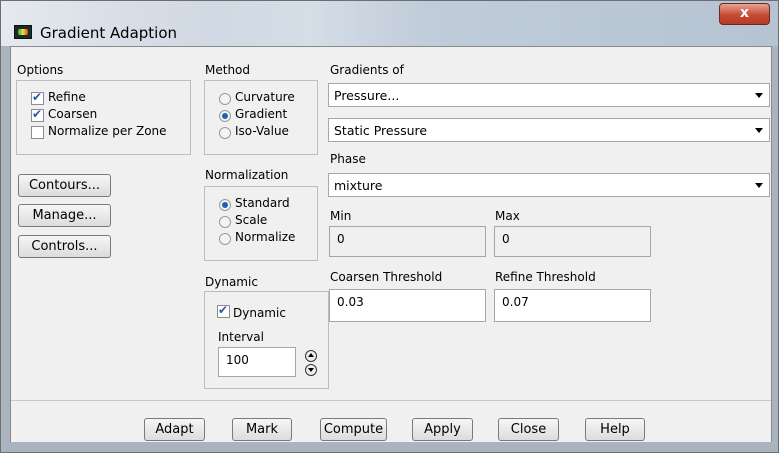  Describe the element at coordinates (506, 239) in the screenshot. I see `max-value: 0` at that location.